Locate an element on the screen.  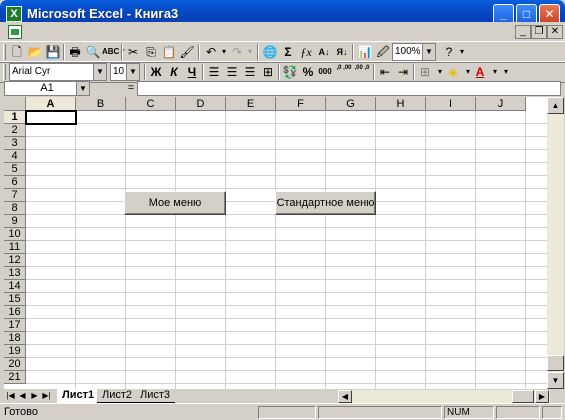
row-header-21: 21 is located at coordinates (15, 377).